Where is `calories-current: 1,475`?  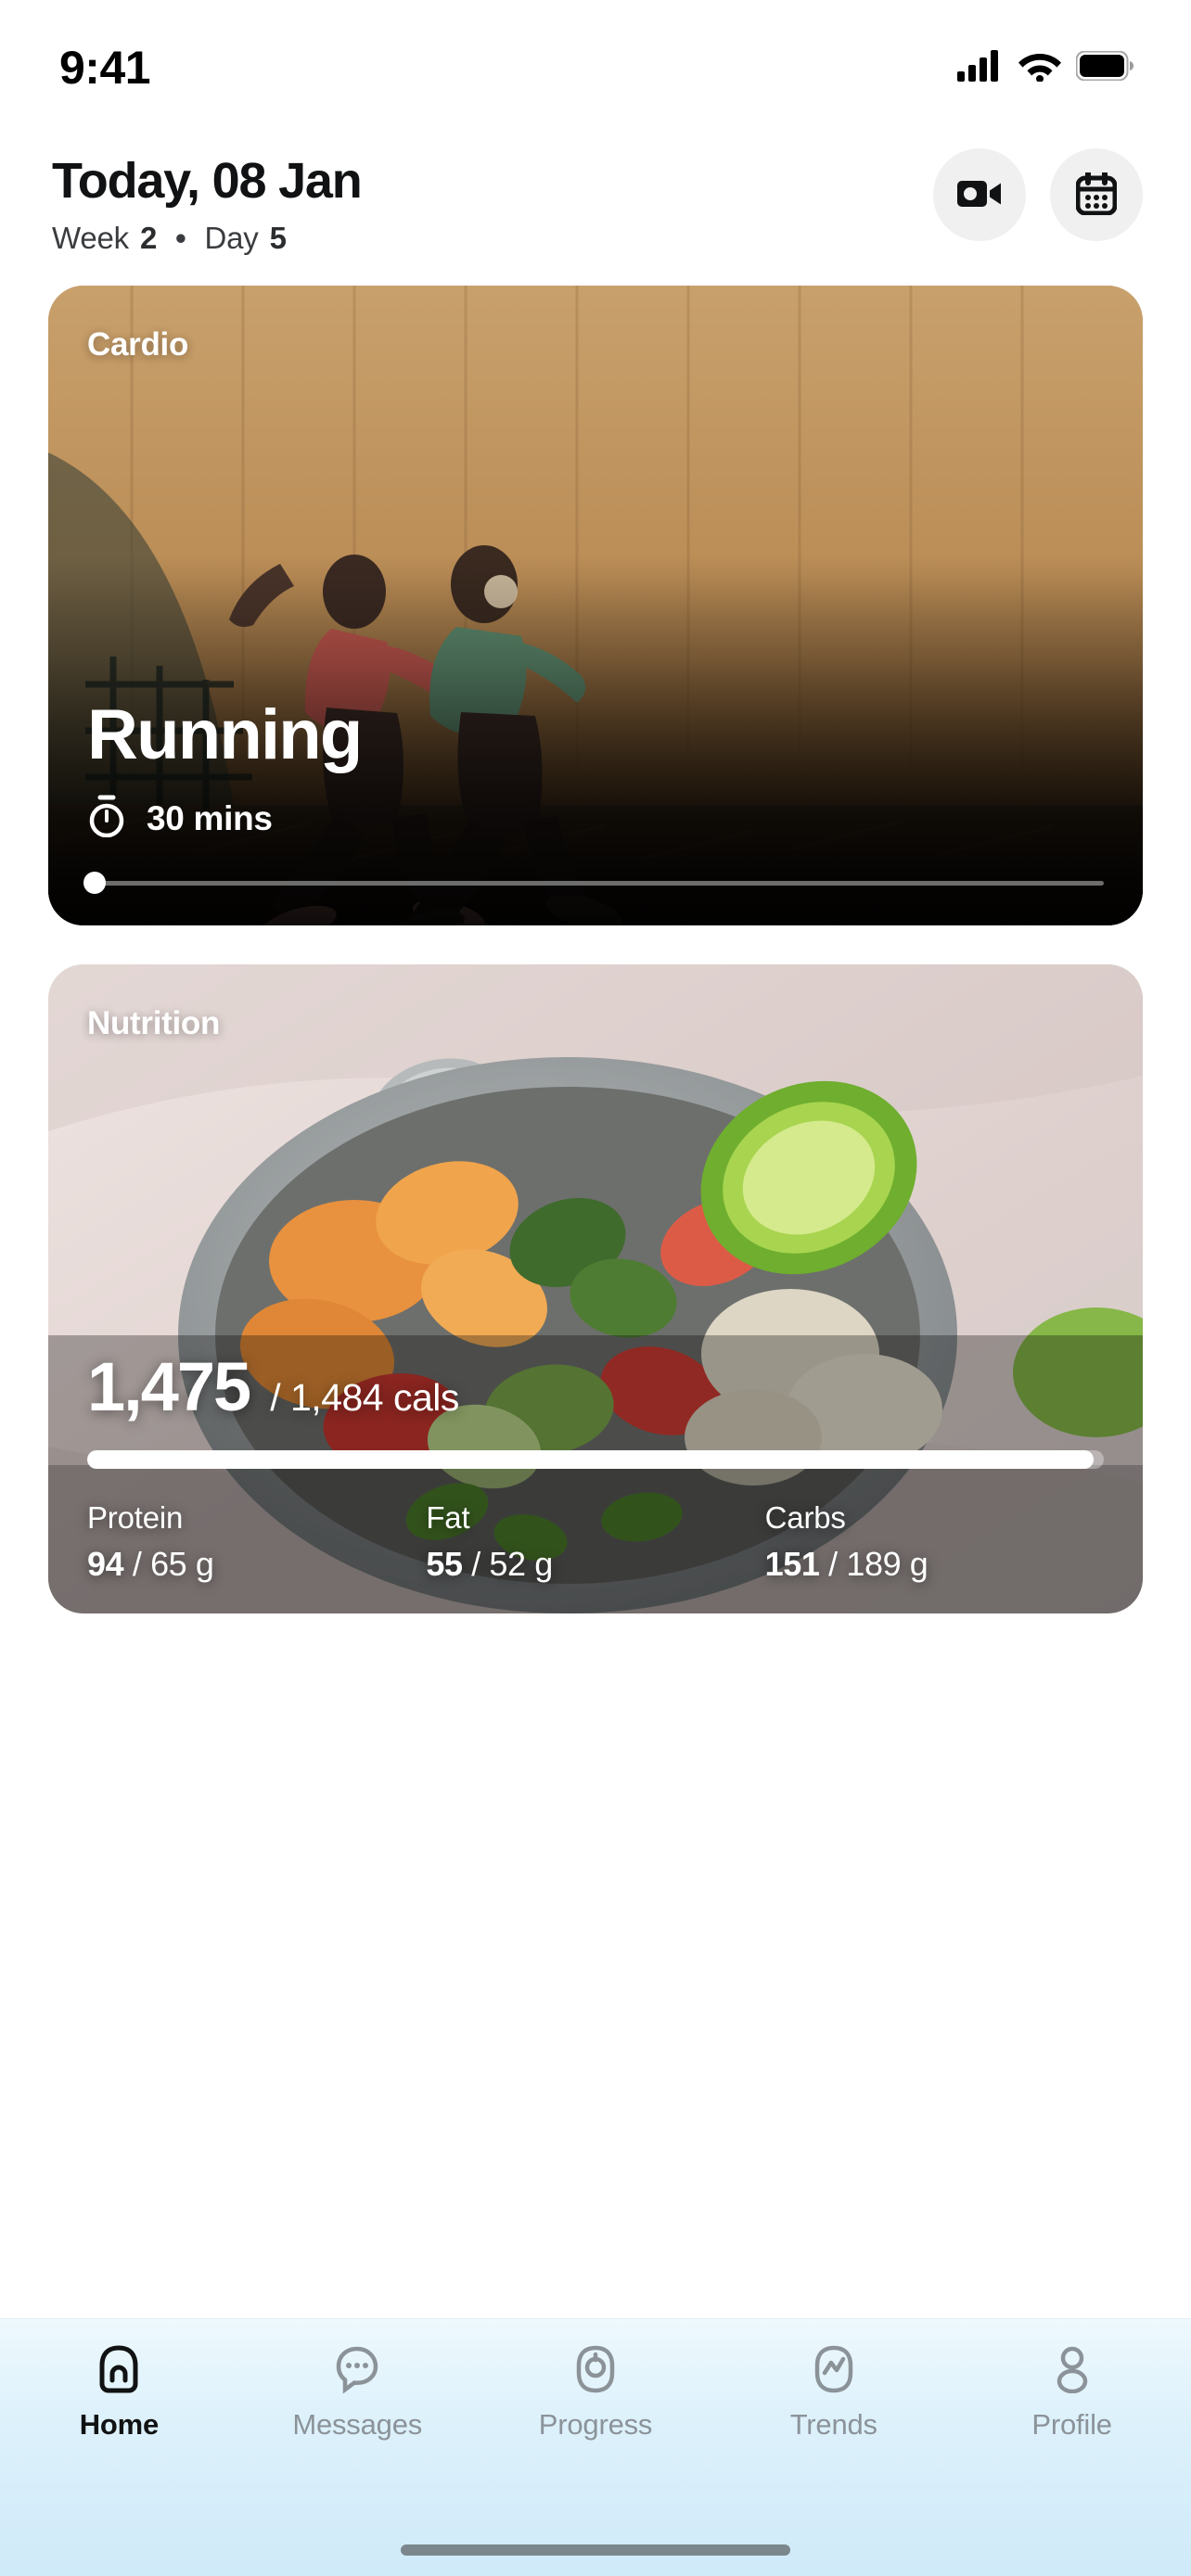
calories-current: 1,475 is located at coordinates (169, 1387).